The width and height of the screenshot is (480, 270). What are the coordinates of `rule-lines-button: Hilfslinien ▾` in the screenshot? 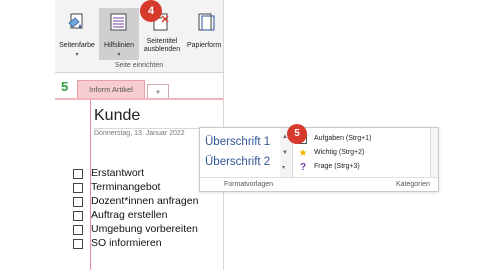 It's located at (119, 34).